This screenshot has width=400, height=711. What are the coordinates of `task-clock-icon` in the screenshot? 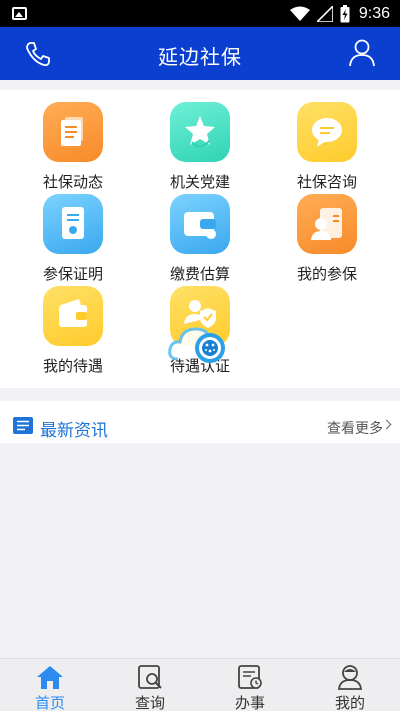 It's located at (250, 677).